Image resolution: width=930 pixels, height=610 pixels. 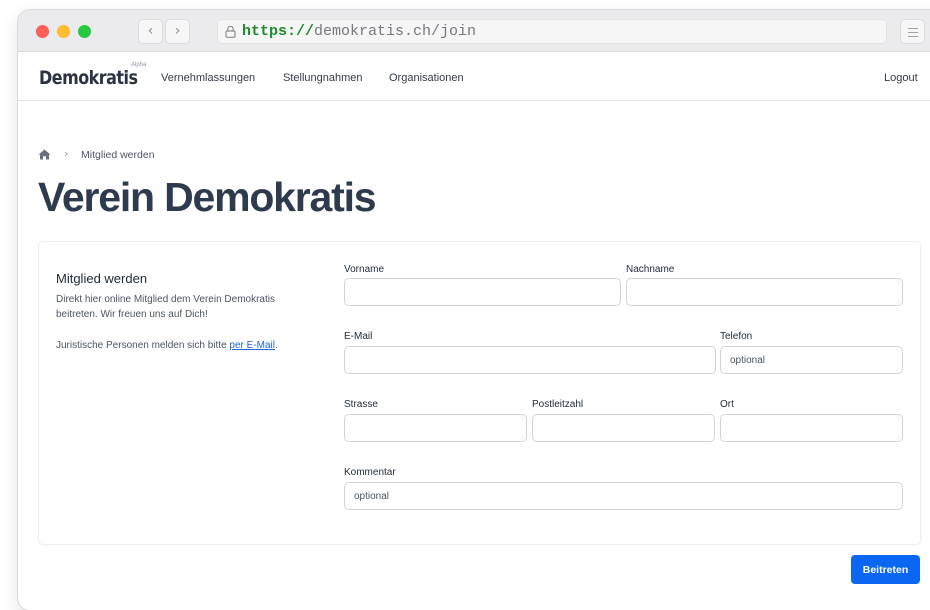 I want to click on nachname-field, so click(x=764, y=292).